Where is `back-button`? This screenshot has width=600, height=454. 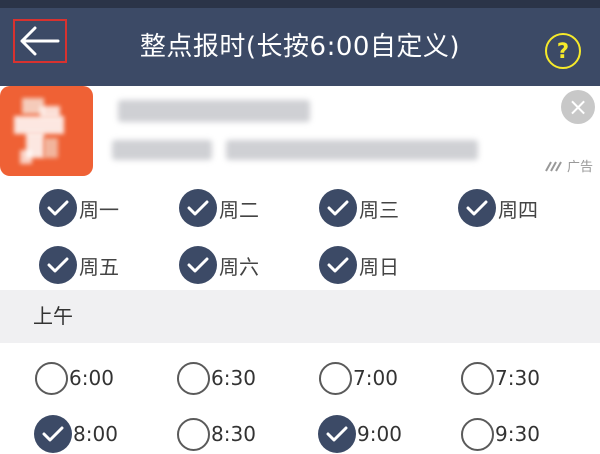
back-button is located at coordinates (40, 41).